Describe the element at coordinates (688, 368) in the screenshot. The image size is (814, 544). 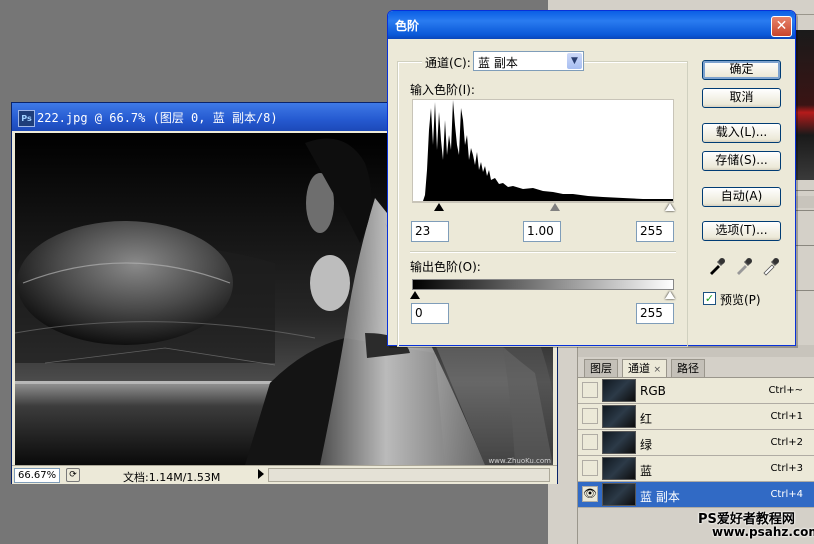
I see `tab-paths: 路径` at that location.